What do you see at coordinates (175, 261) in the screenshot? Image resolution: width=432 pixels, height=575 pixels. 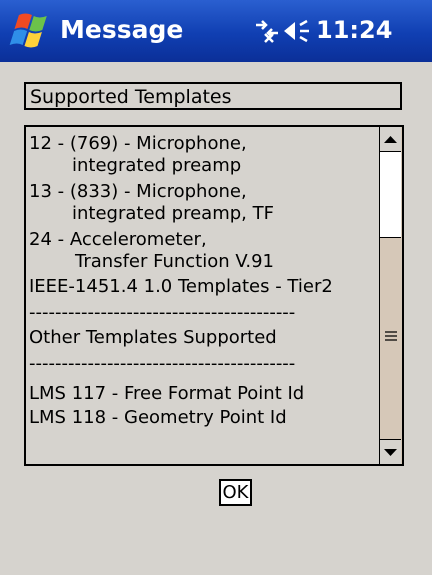 I see `list-item: Transfer Function V.91` at bounding box center [175, 261].